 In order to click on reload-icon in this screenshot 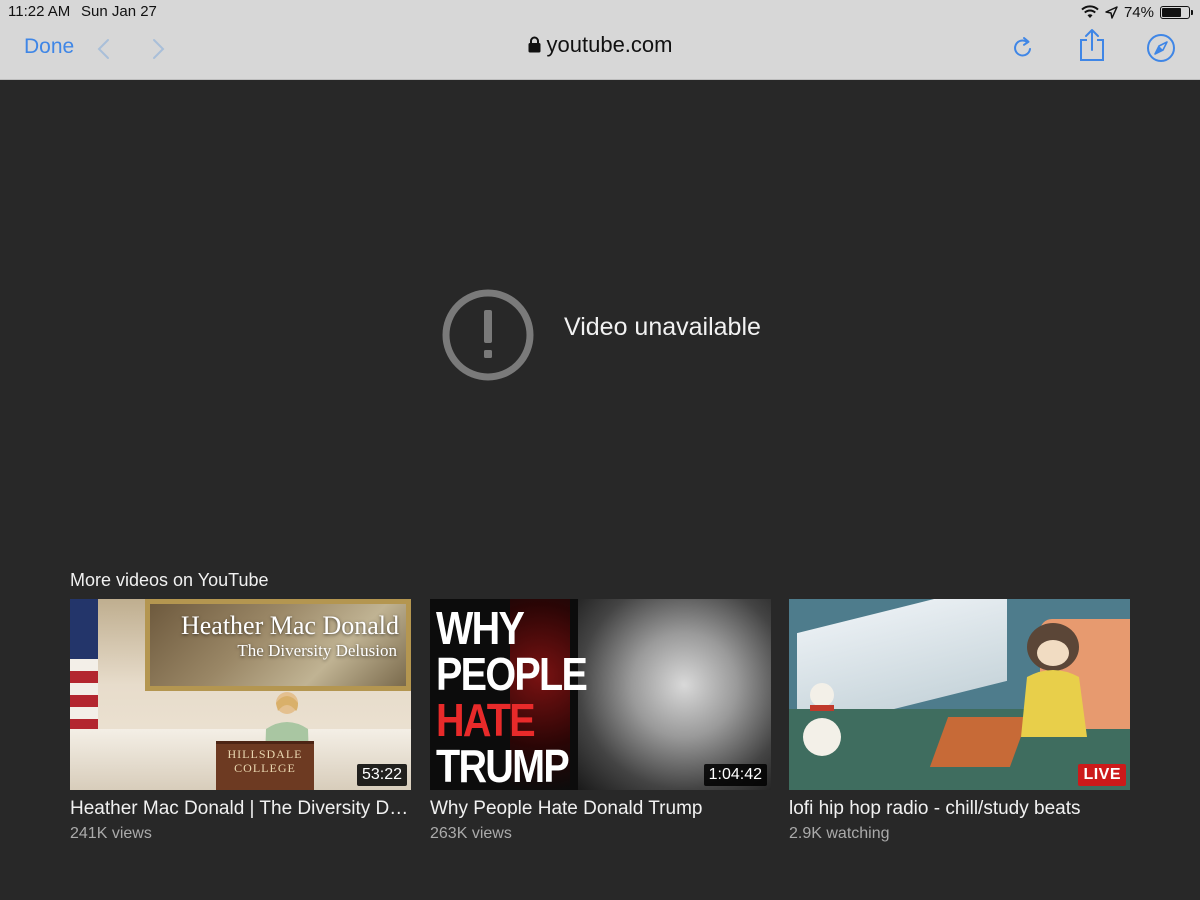, I will do `click(1023, 48)`.